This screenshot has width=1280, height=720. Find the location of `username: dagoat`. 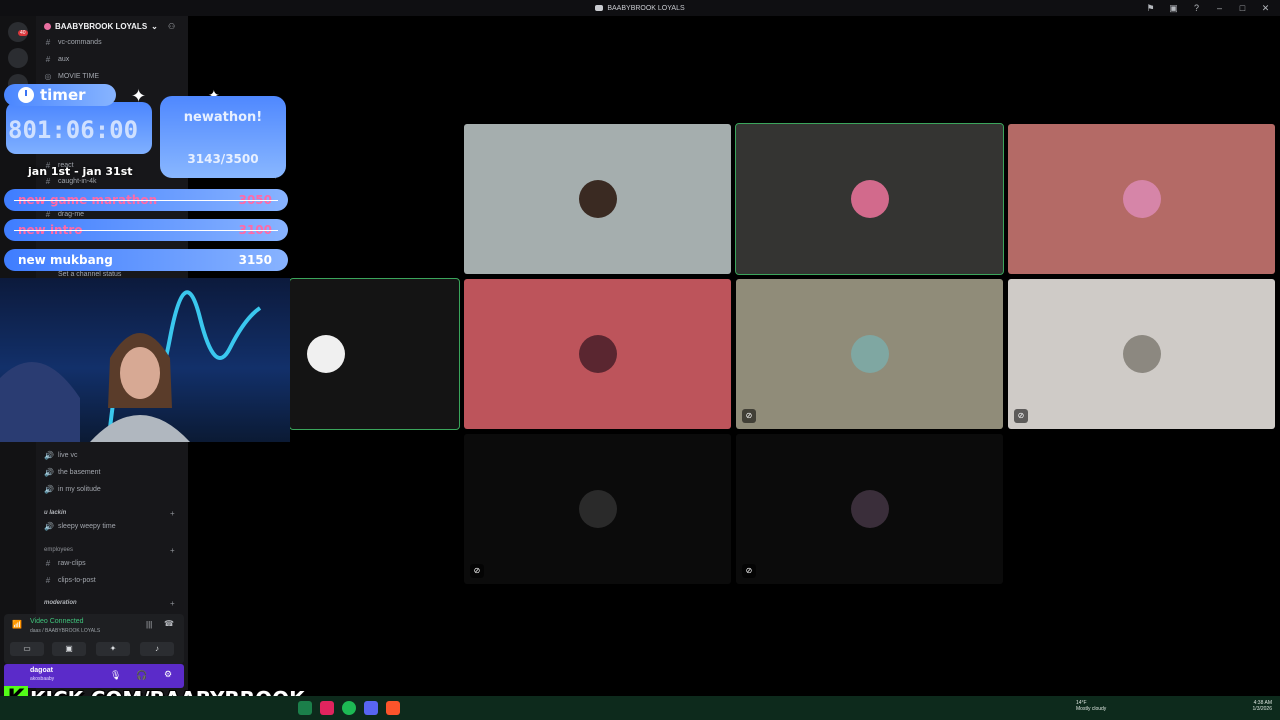

username: dagoat is located at coordinates (41, 670).